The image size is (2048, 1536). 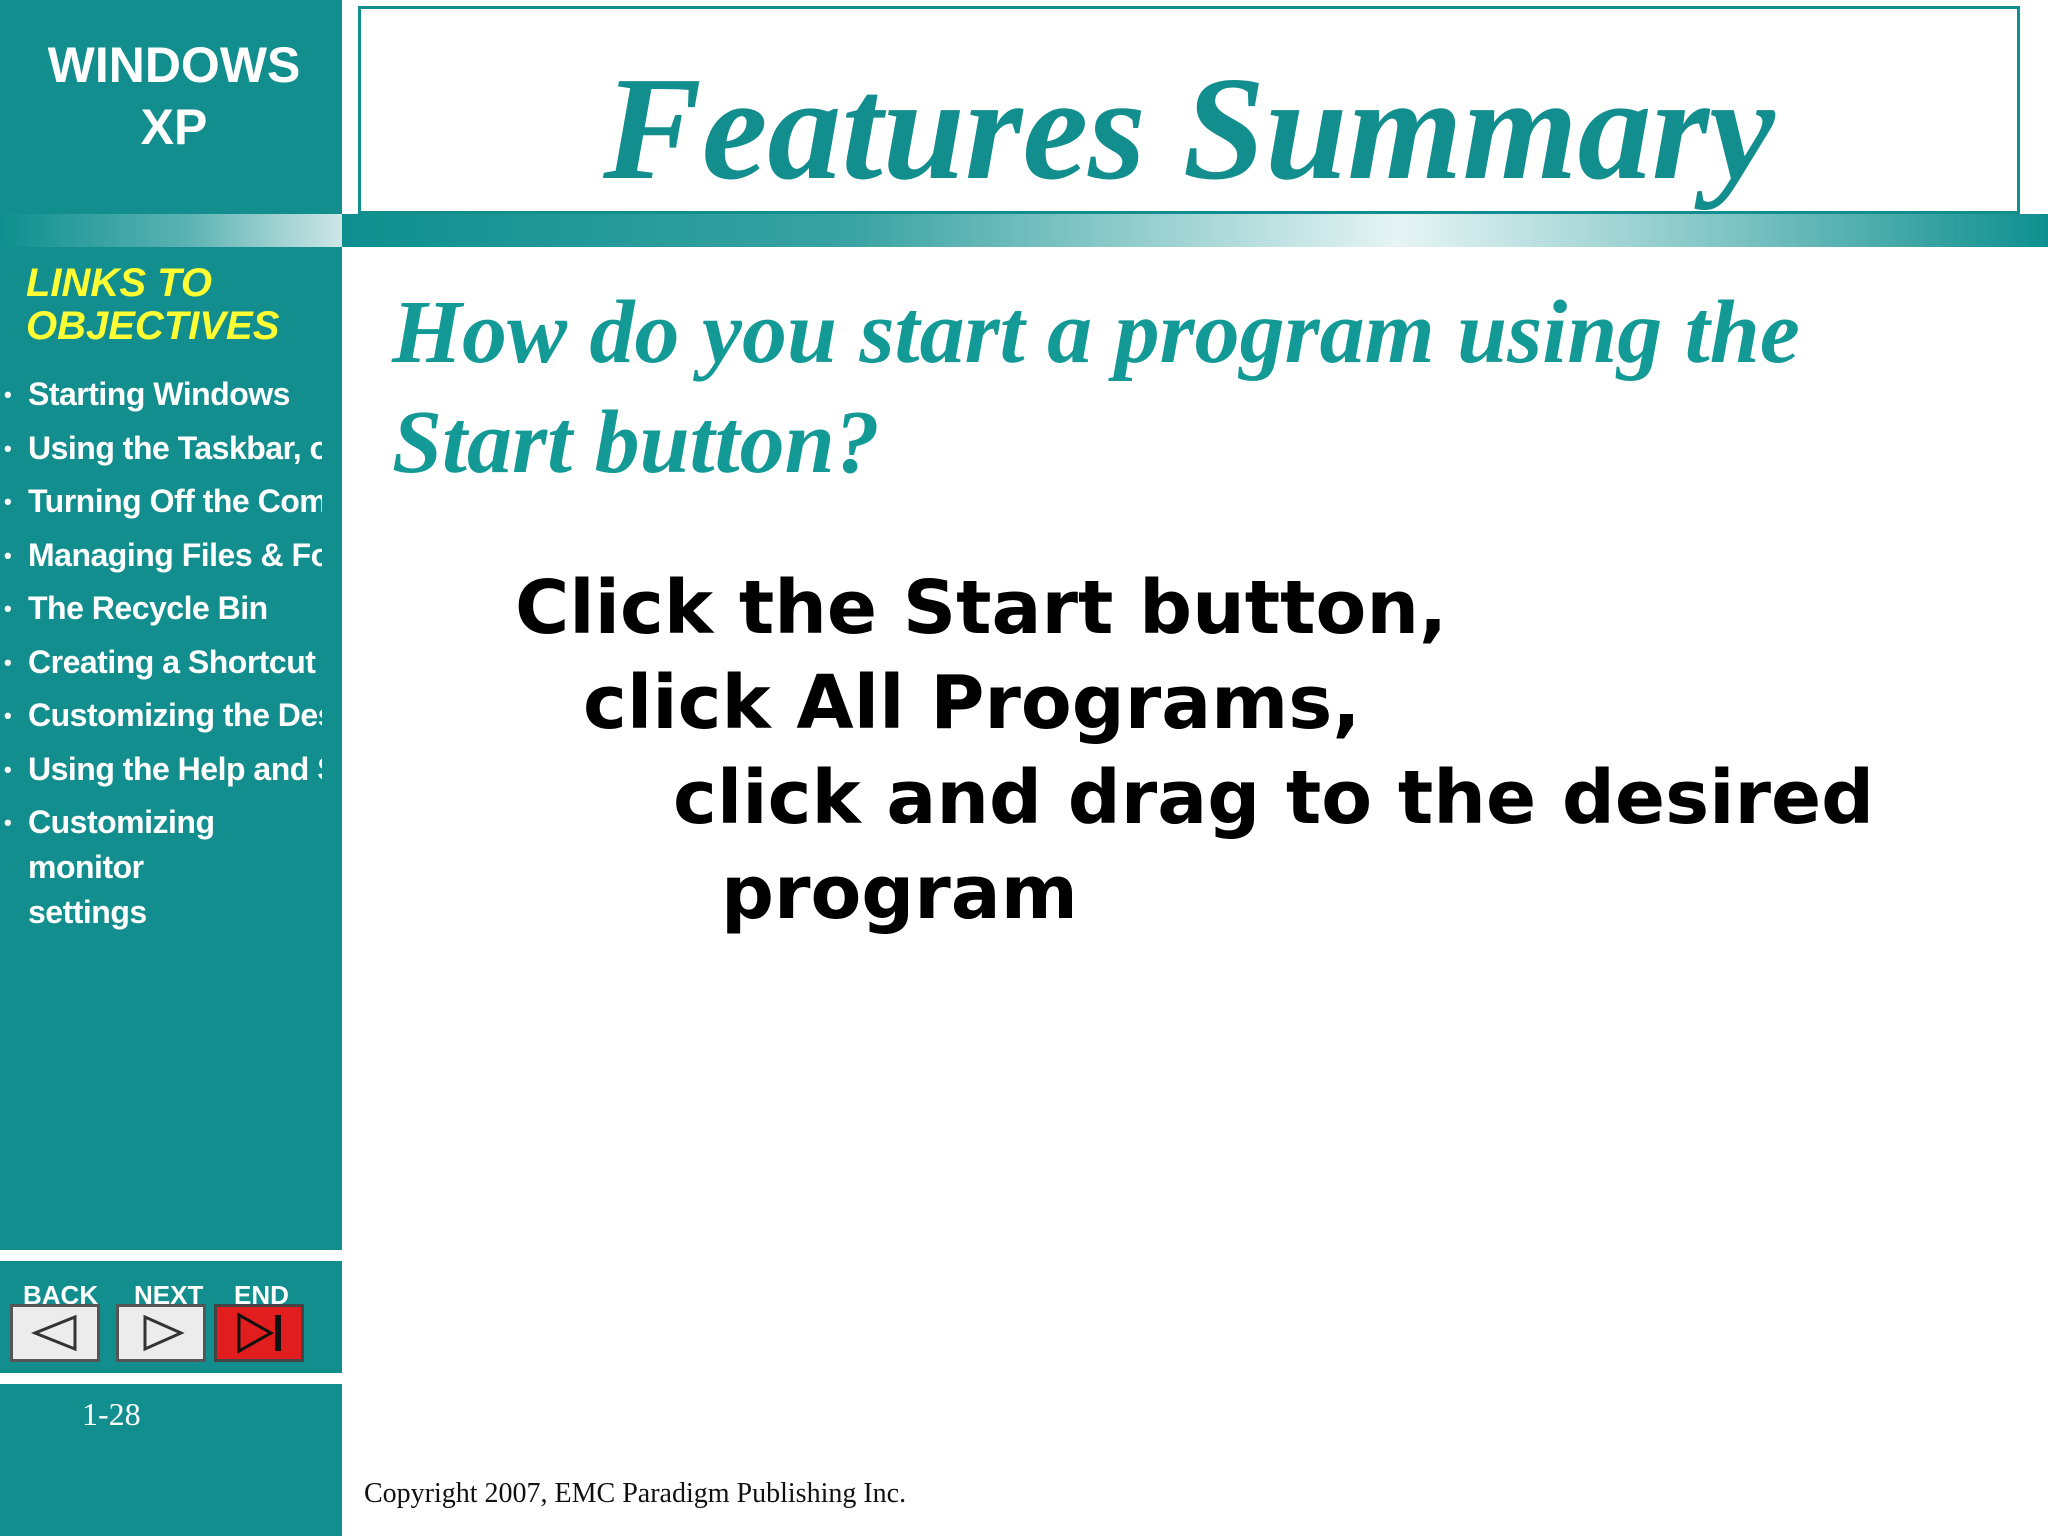 What do you see at coordinates (119, 283) in the screenshot?
I see `objectives-heading-line-1: LINKS TO` at bounding box center [119, 283].